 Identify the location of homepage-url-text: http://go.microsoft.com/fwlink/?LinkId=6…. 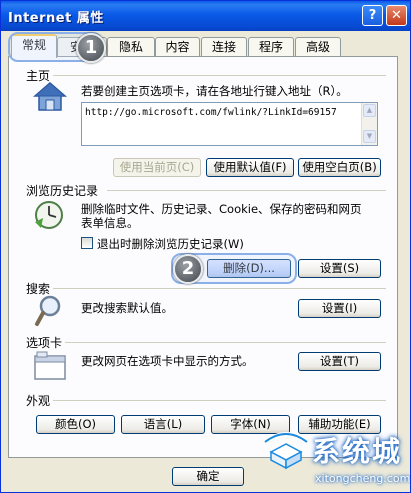
(211, 112).